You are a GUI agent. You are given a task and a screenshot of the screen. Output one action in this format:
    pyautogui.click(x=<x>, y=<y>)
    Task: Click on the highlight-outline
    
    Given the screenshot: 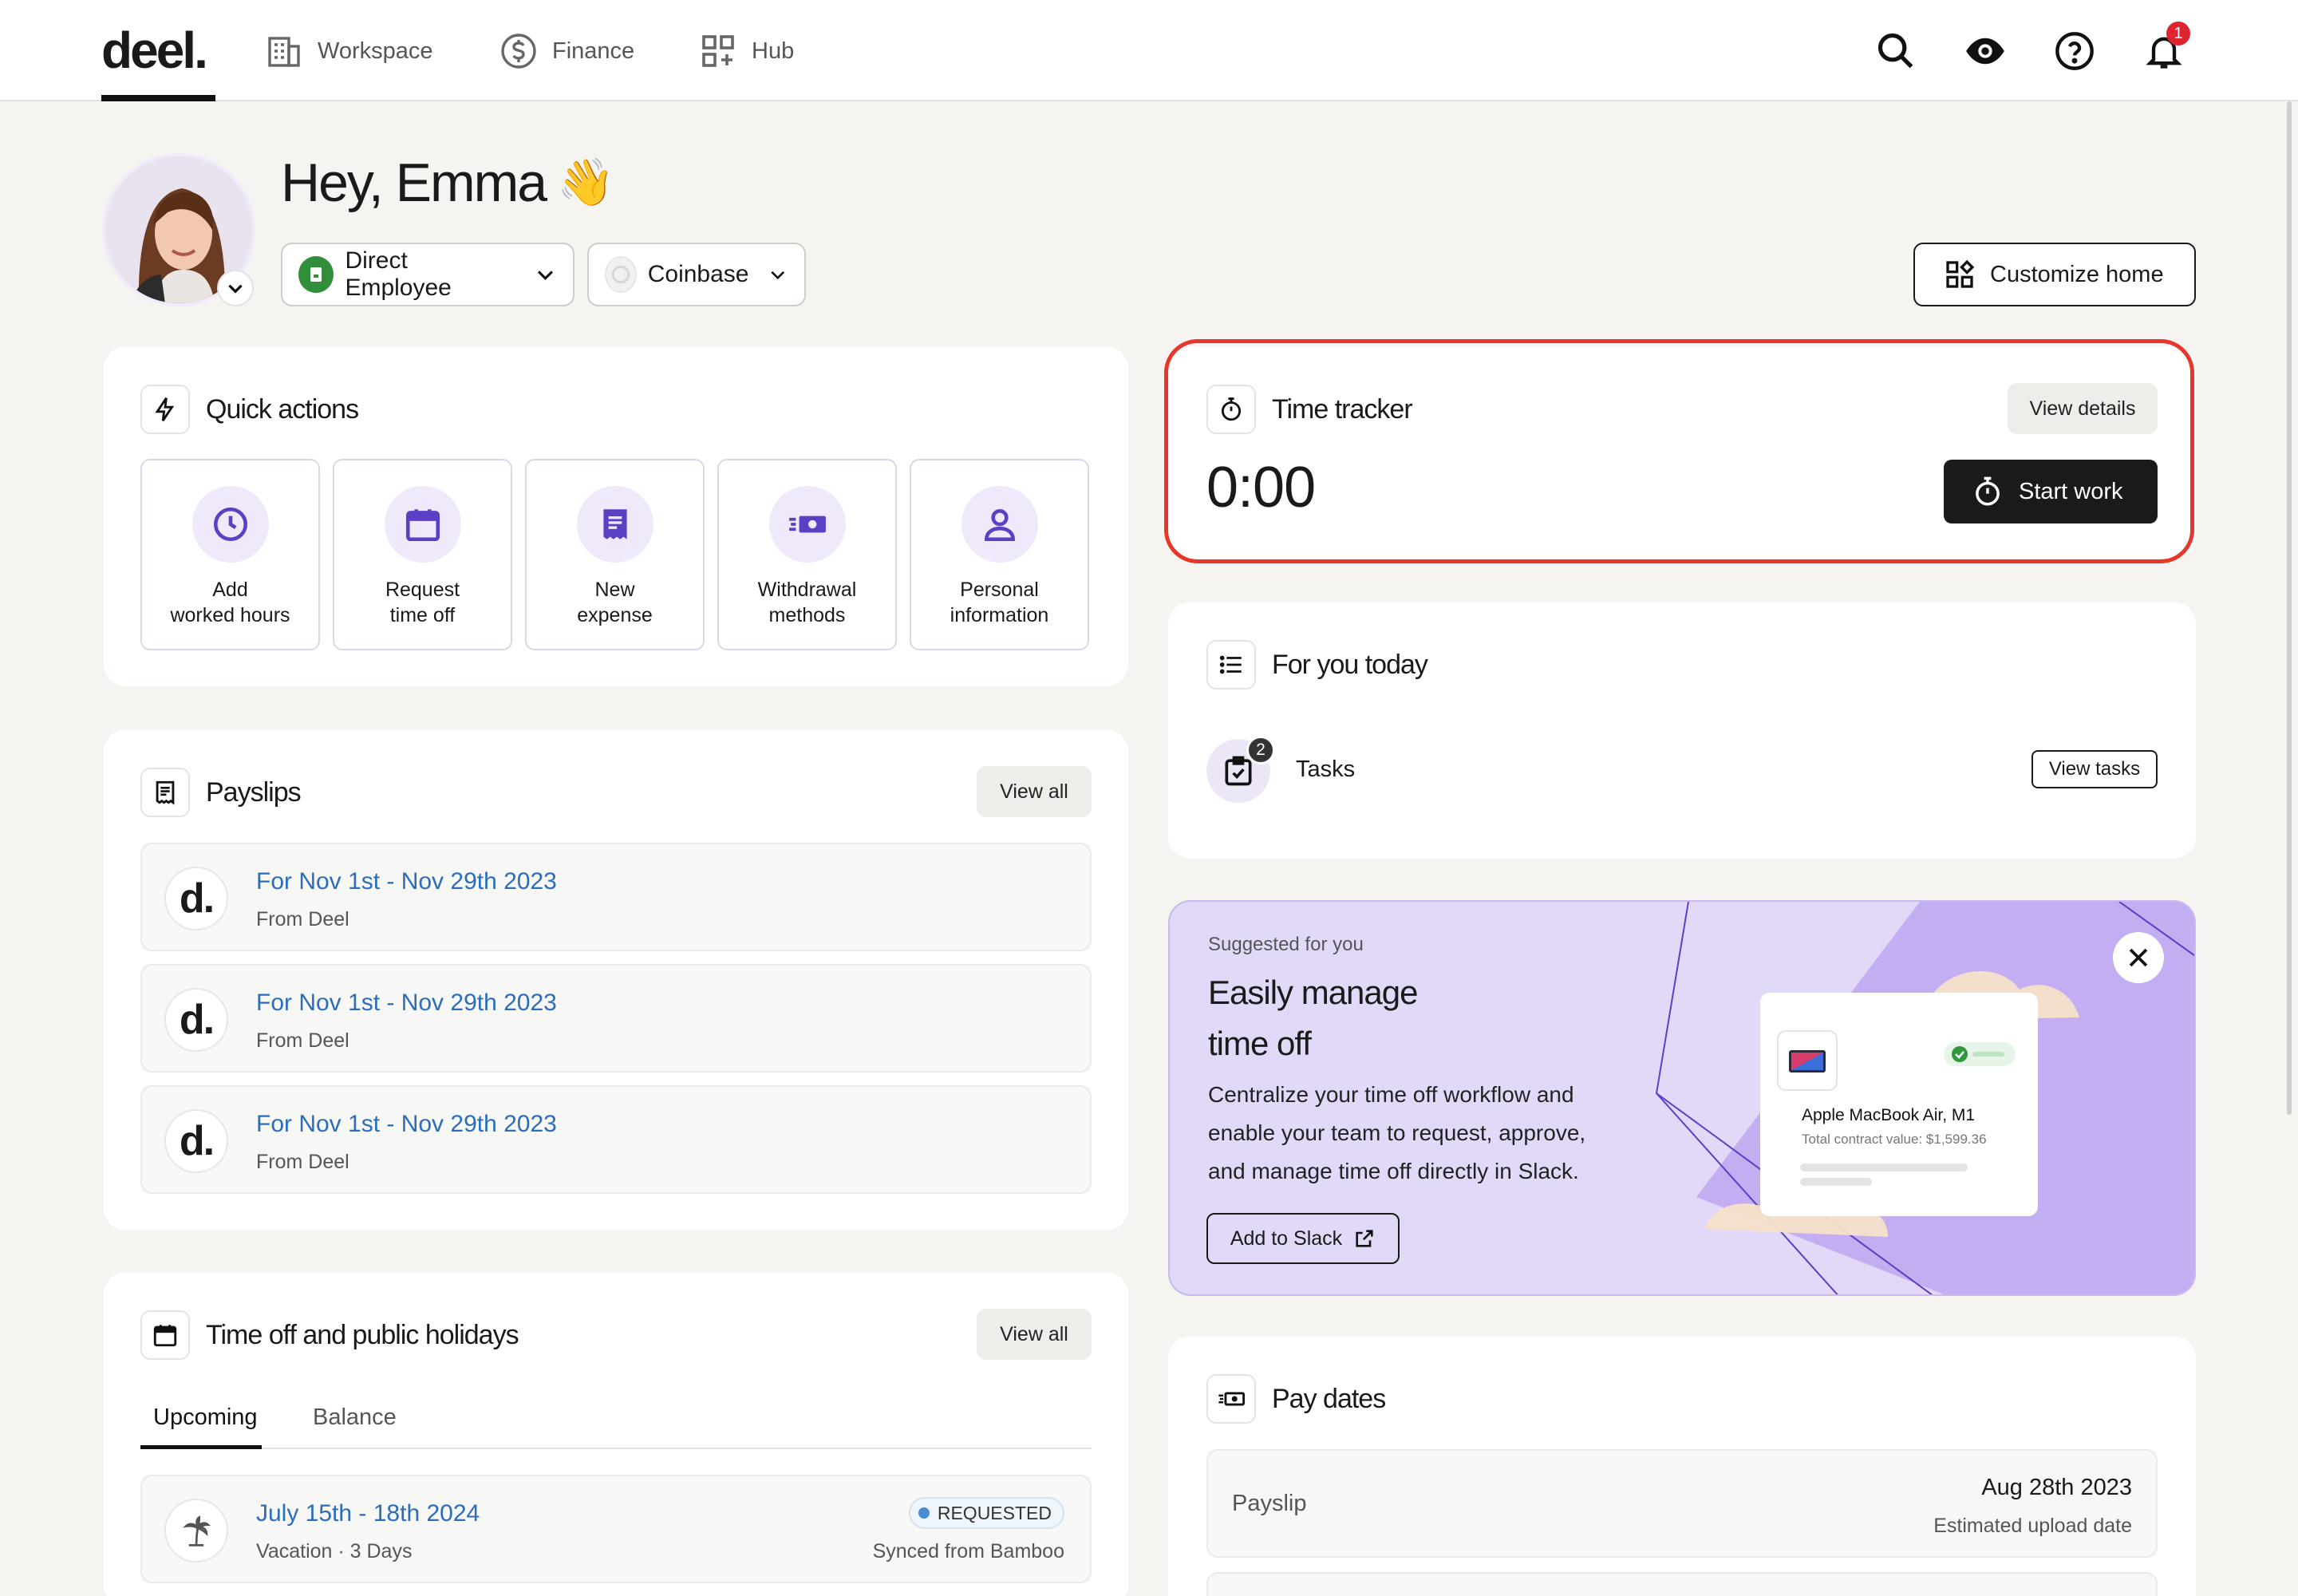 What is the action you would take?
    pyautogui.click(x=1679, y=451)
    